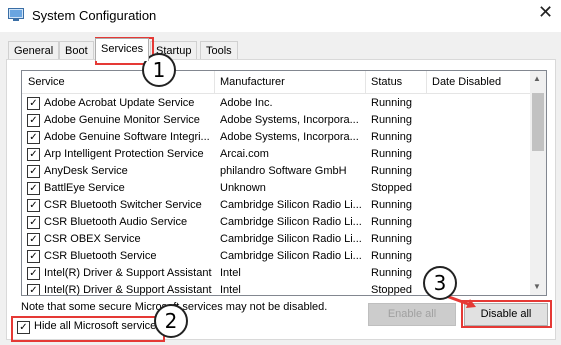  I want to click on checkbox-checked-icon: ✓, so click(23, 327).